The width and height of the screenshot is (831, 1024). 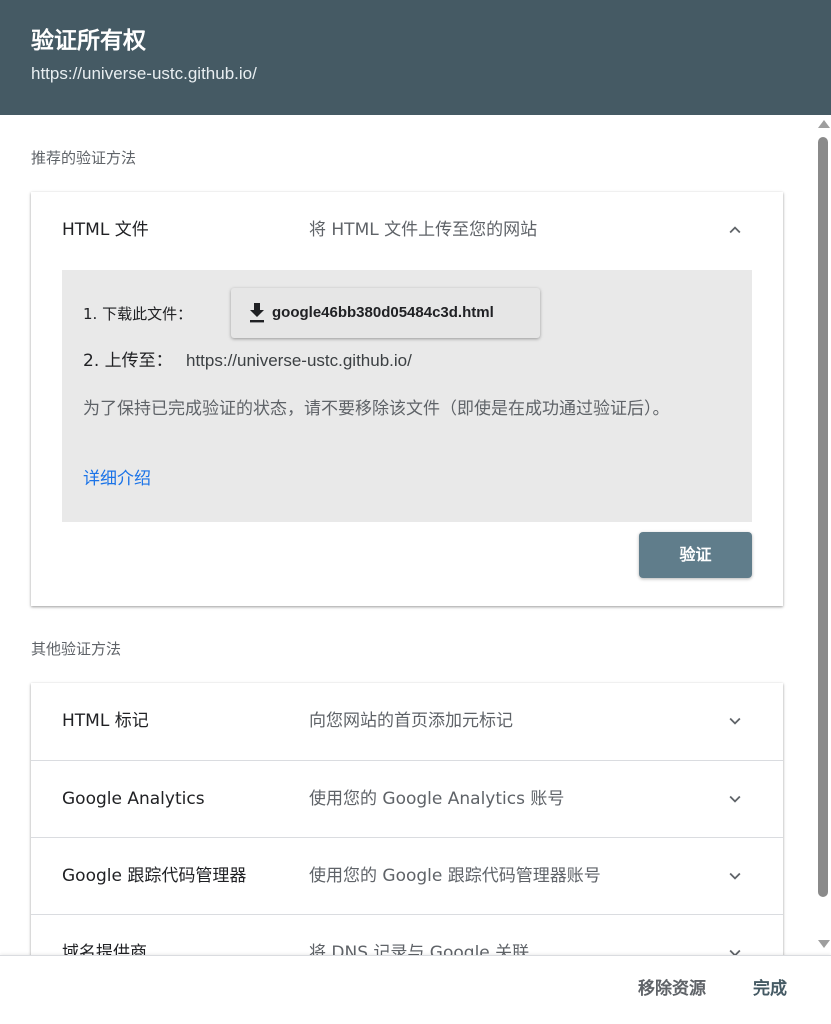 I want to click on dialog-title: 验证所有权, so click(x=88, y=41).